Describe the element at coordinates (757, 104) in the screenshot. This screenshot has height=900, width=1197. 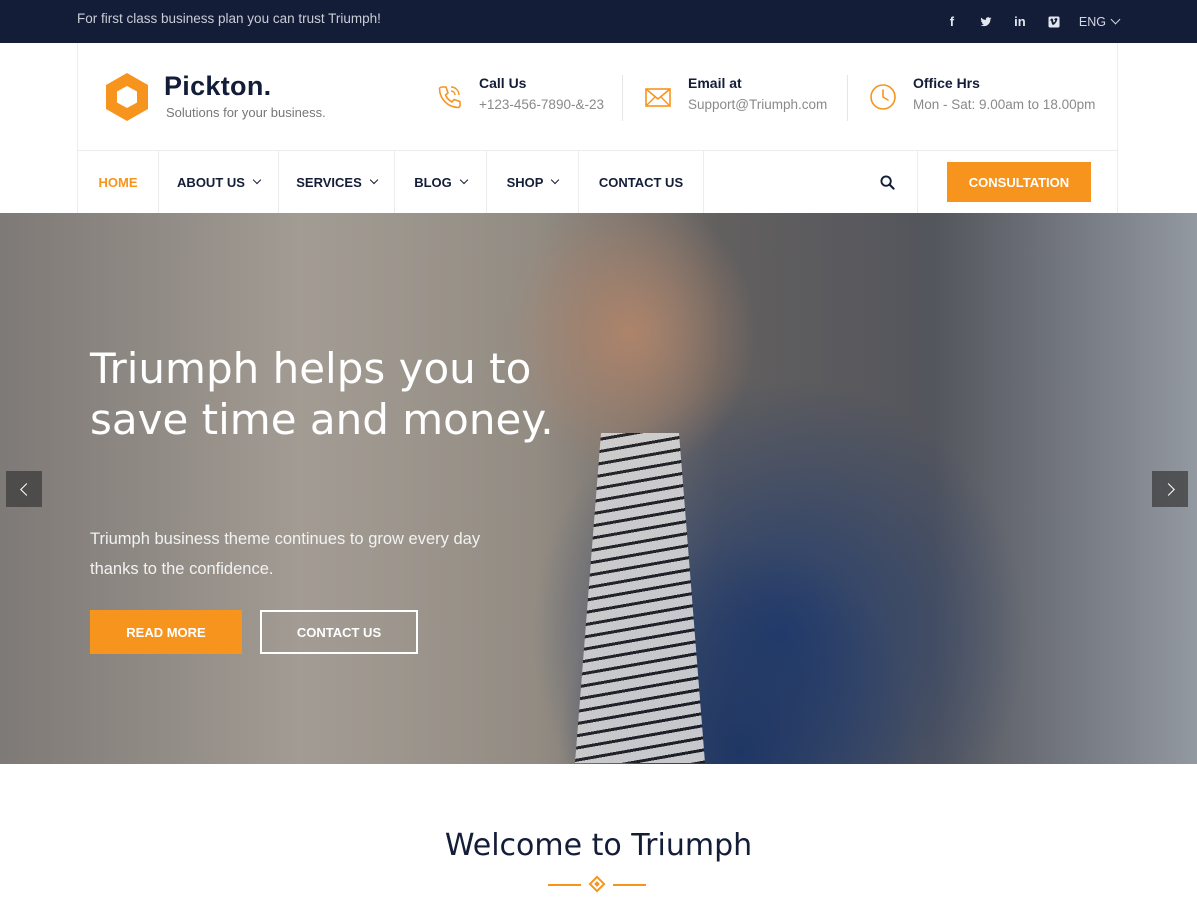
I see `email-value: Support@Triumph.com` at that location.